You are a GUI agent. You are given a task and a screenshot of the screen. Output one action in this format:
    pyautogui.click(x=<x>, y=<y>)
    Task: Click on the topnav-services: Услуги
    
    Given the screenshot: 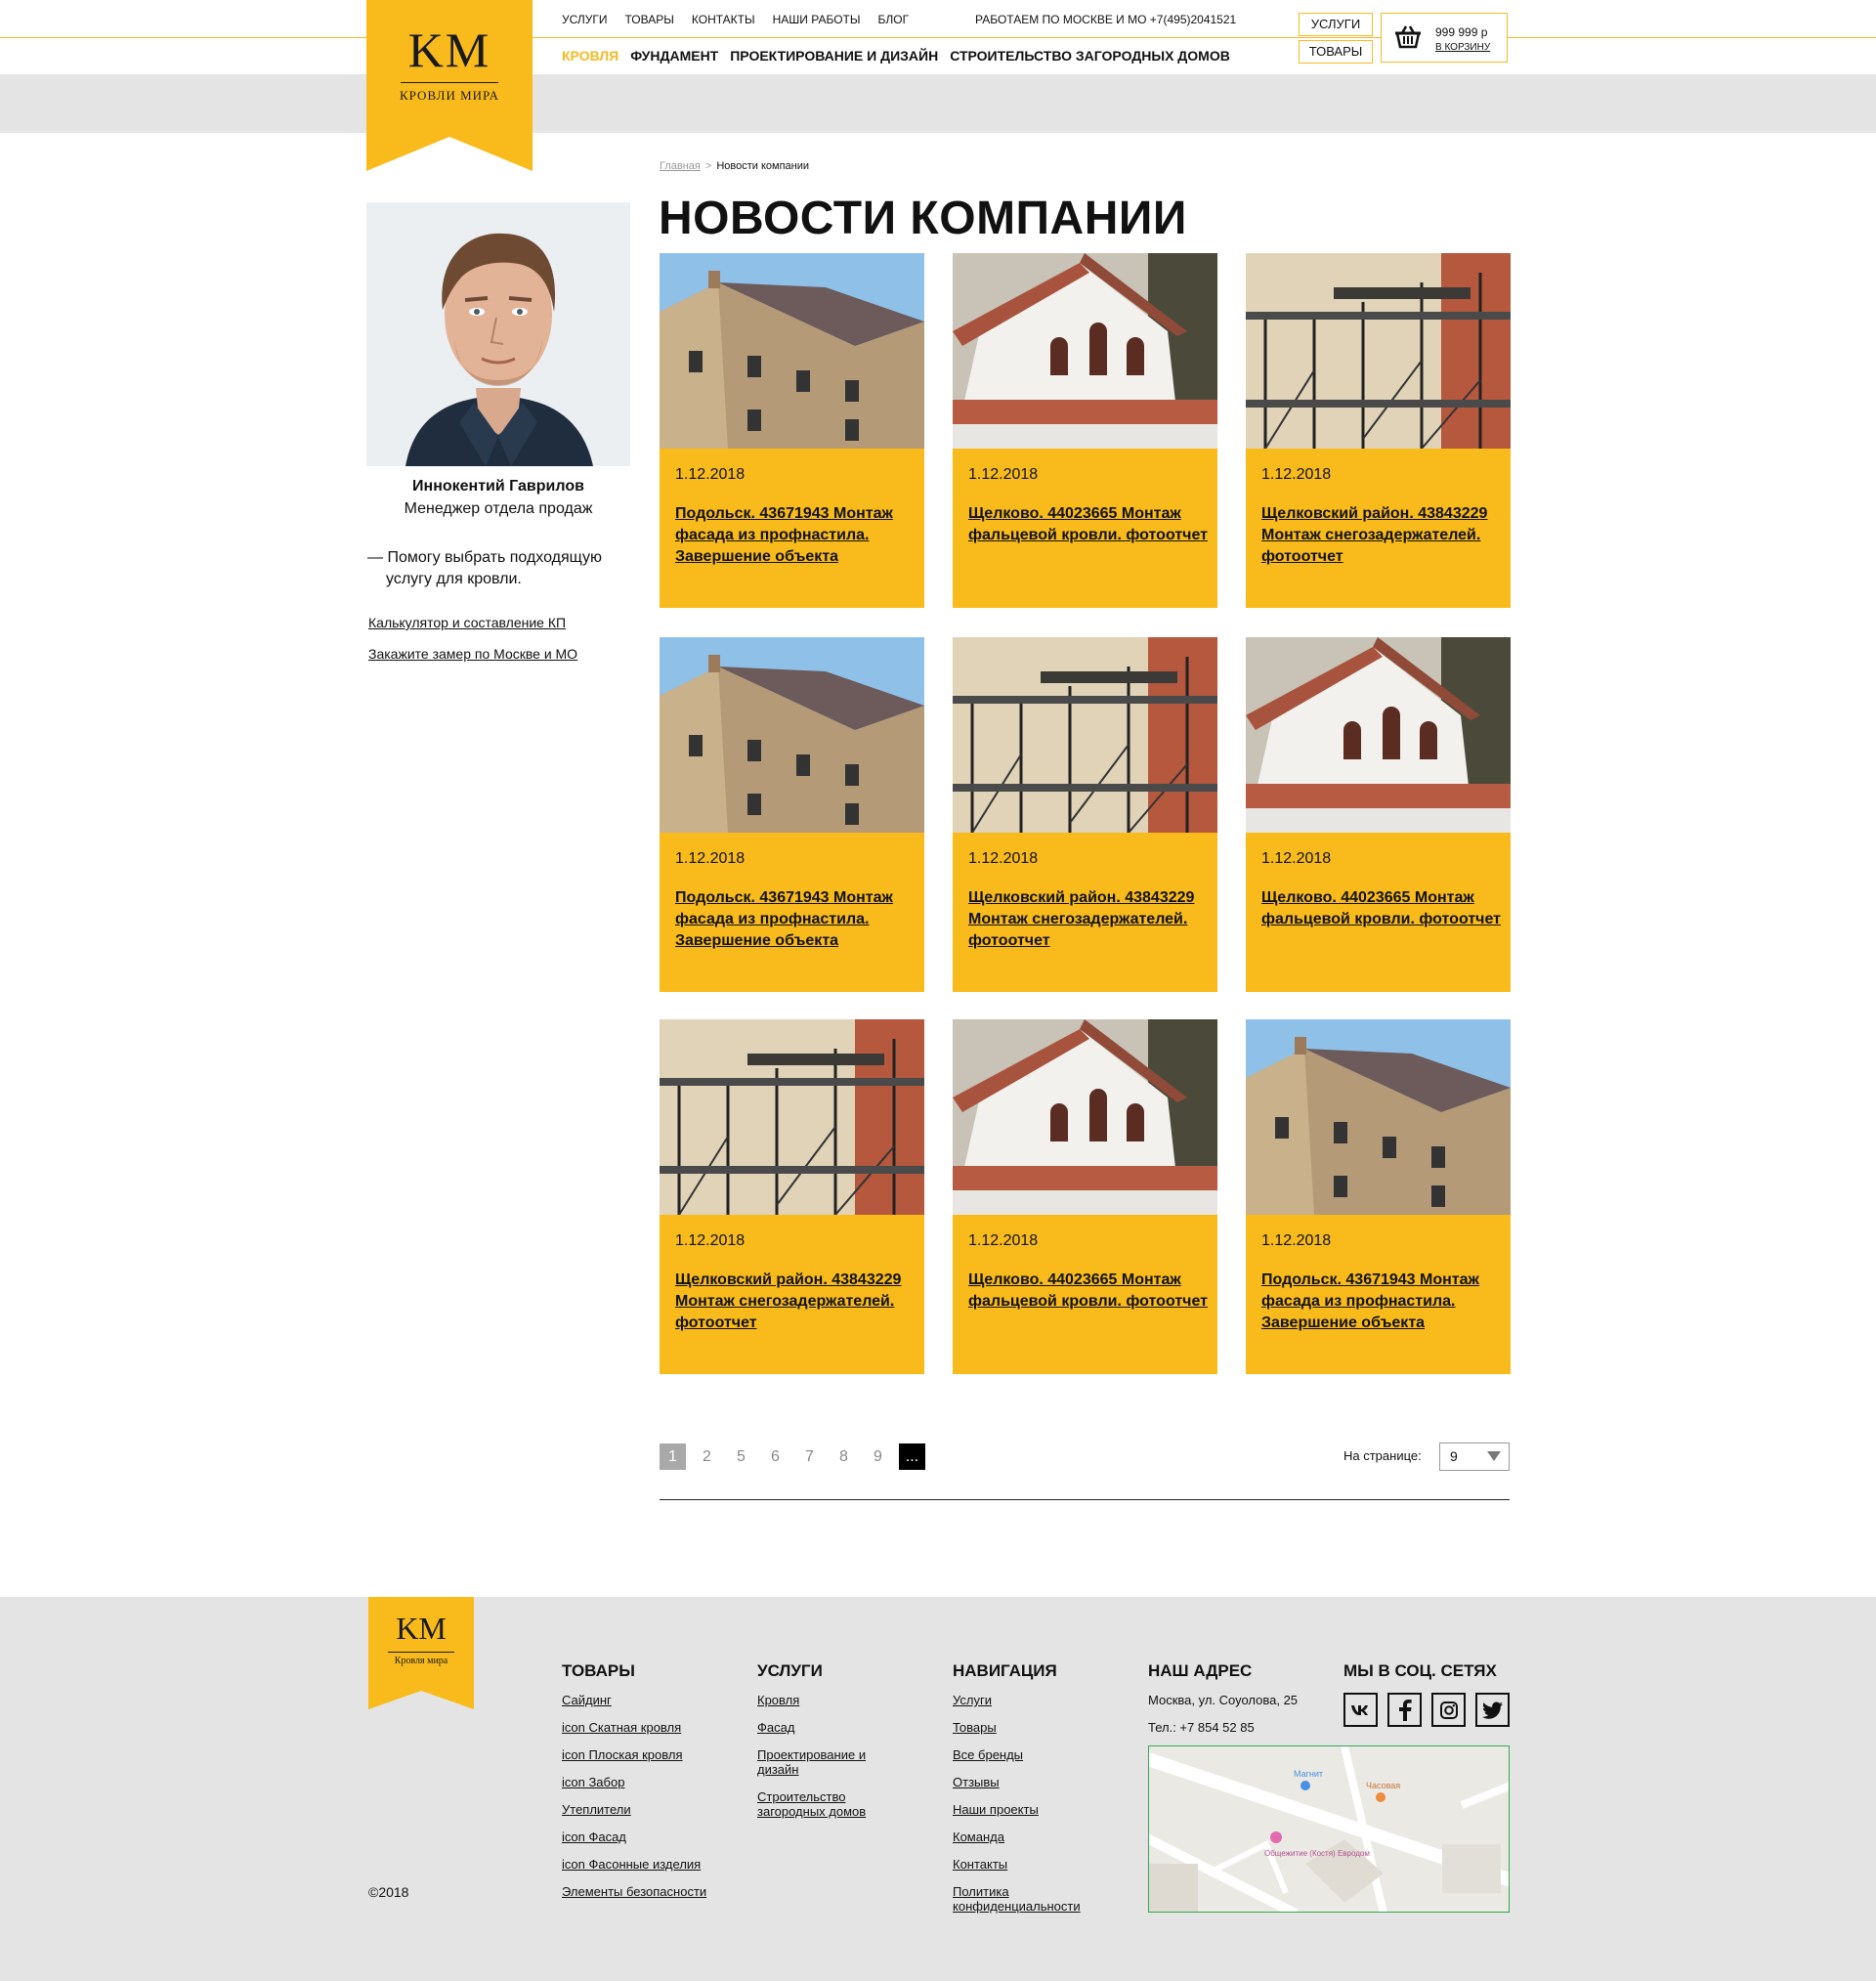 What is the action you would take?
    pyautogui.click(x=585, y=19)
    